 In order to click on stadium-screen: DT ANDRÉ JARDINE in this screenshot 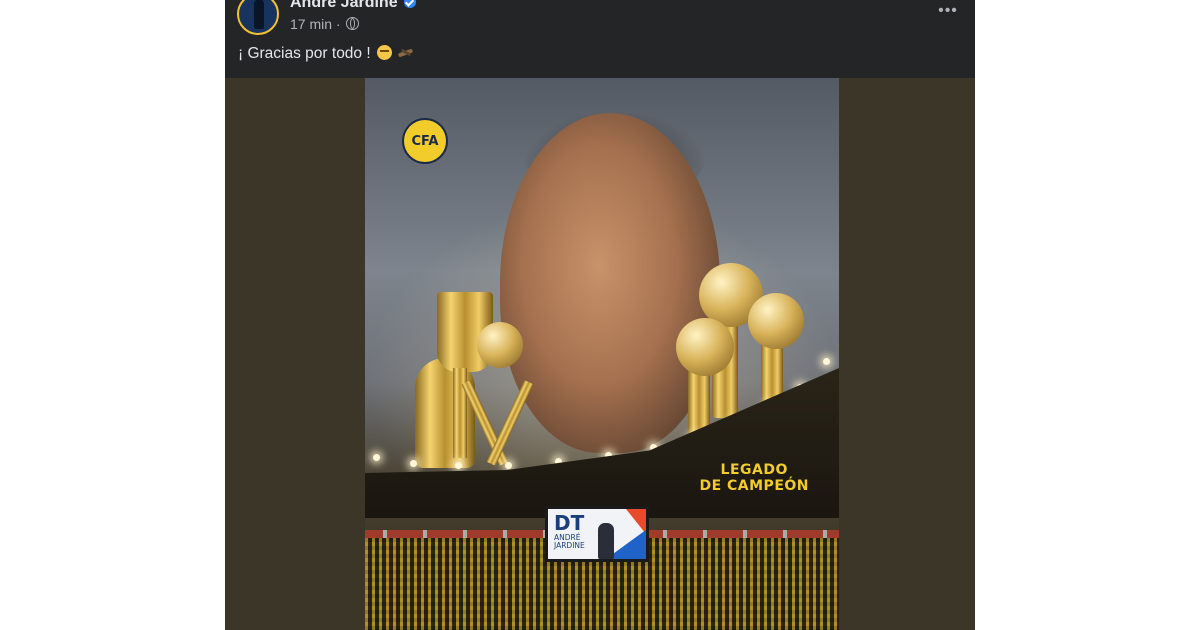, I will do `click(597, 534)`.